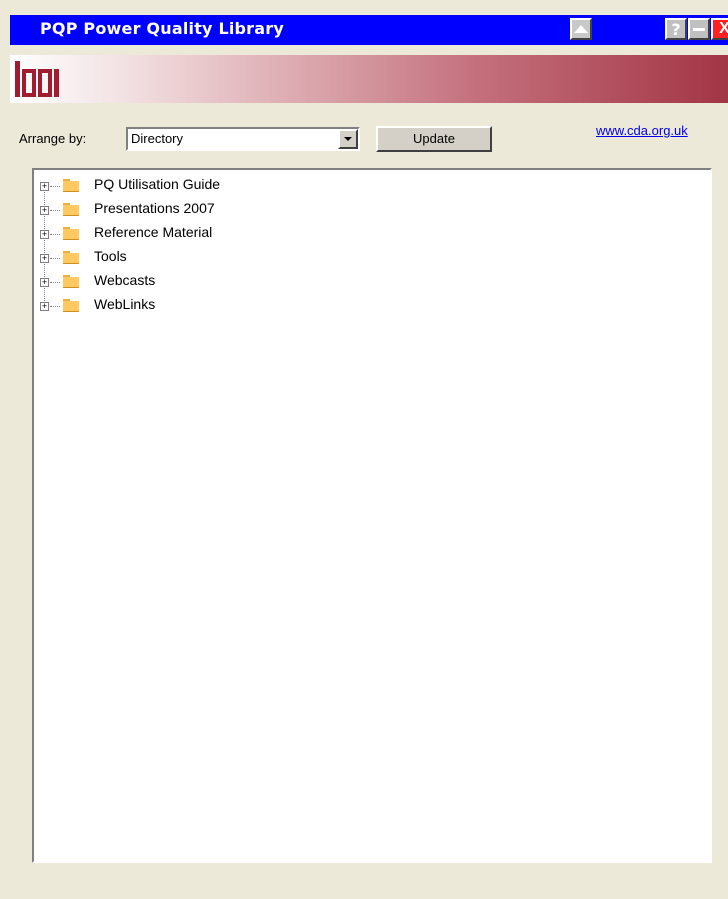 The width and height of the screenshot is (728, 899). I want to click on tree-item-webcasts: + Webcasts, so click(234, 286).